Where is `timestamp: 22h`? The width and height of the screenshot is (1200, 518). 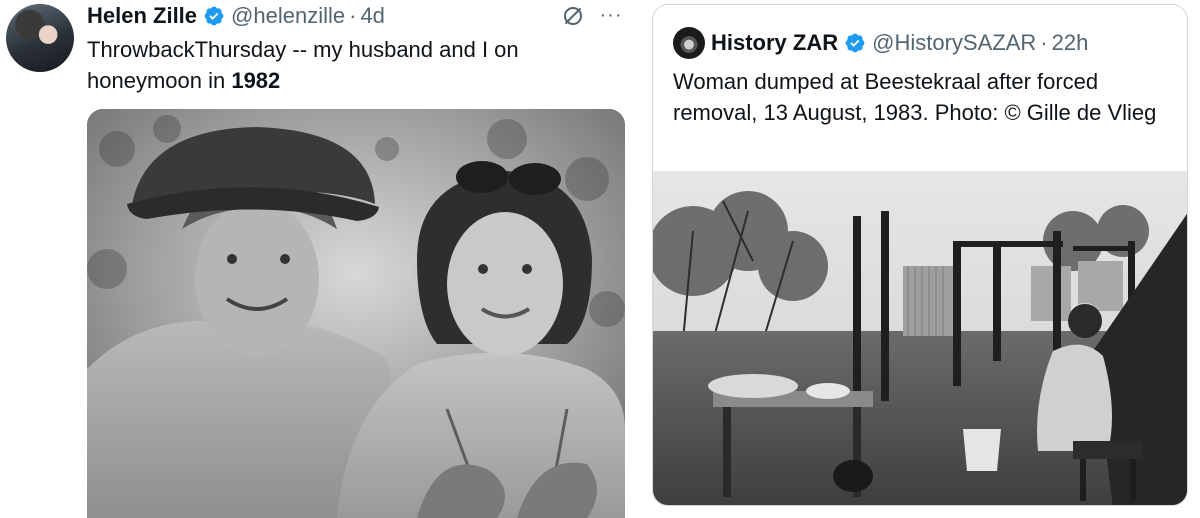
timestamp: 22h is located at coordinates (1070, 43).